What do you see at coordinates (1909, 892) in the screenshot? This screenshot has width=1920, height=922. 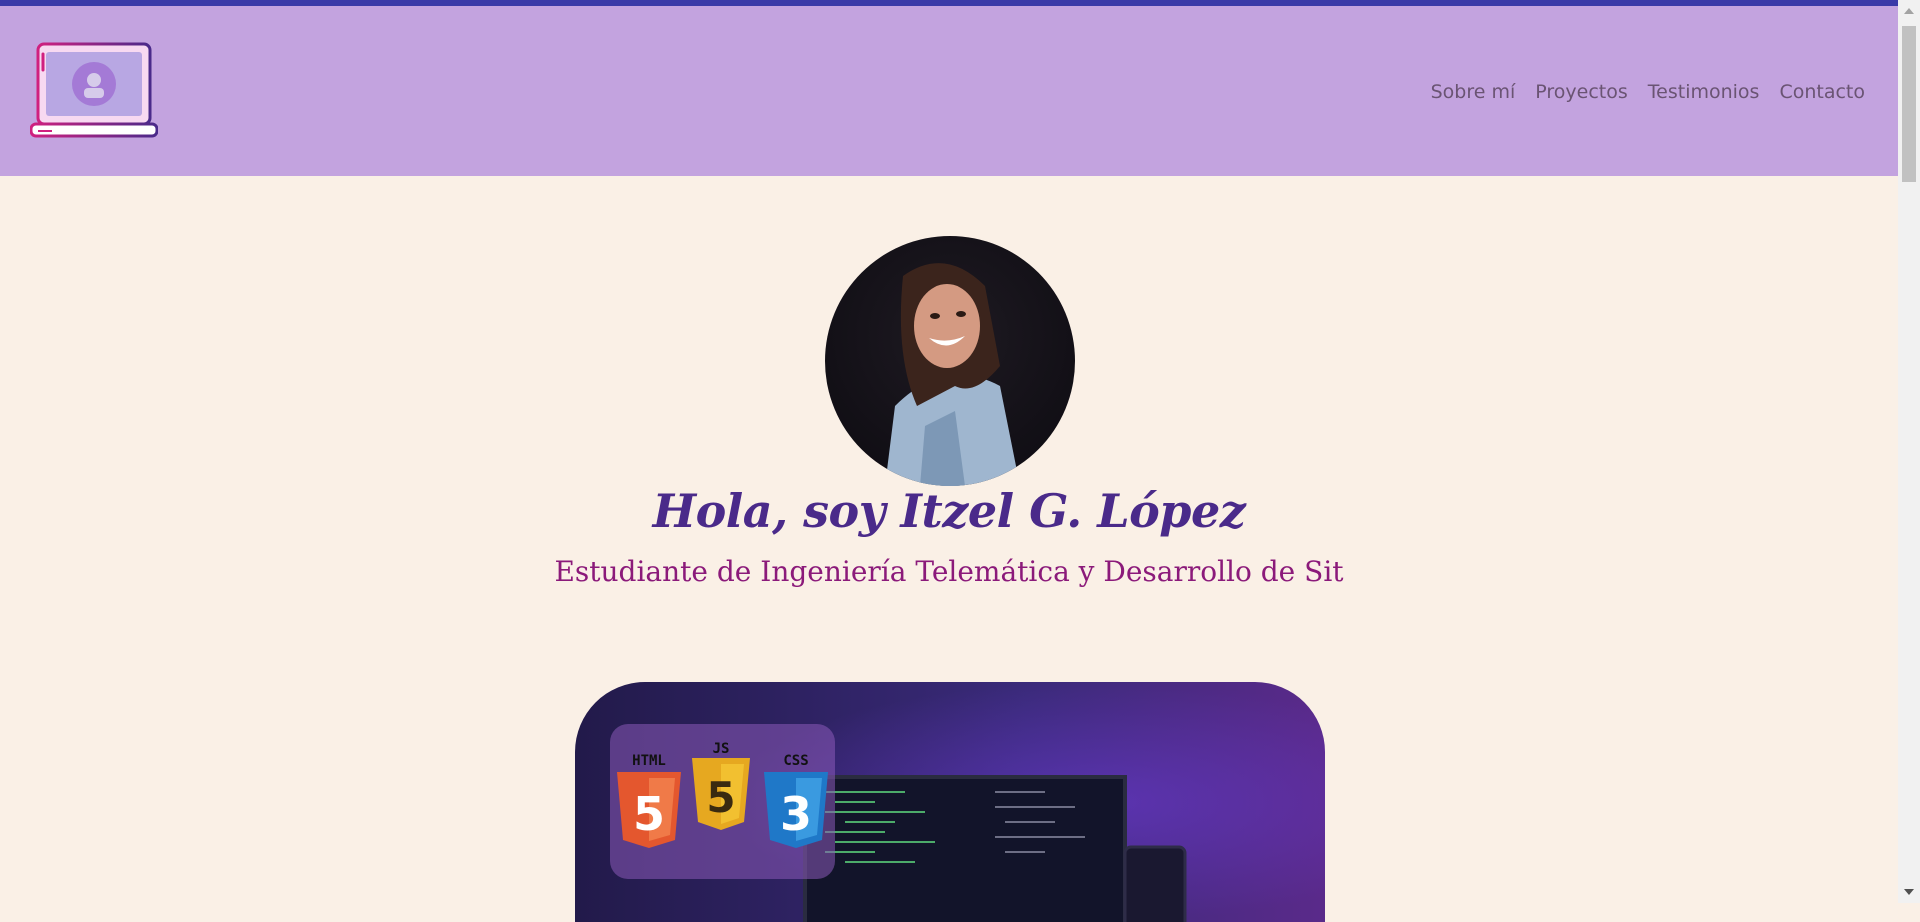 I see `scroll-down-arrow-icon` at bounding box center [1909, 892].